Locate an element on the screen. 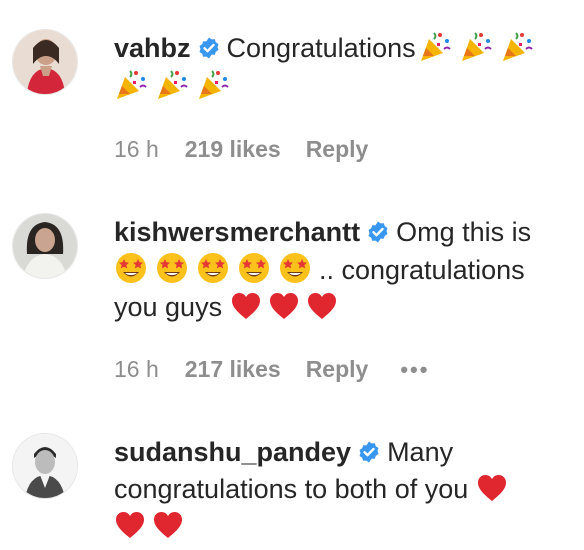 This screenshot has height=550, width=584. comment-likes: 219 likes is located at coordinates (233, 149).